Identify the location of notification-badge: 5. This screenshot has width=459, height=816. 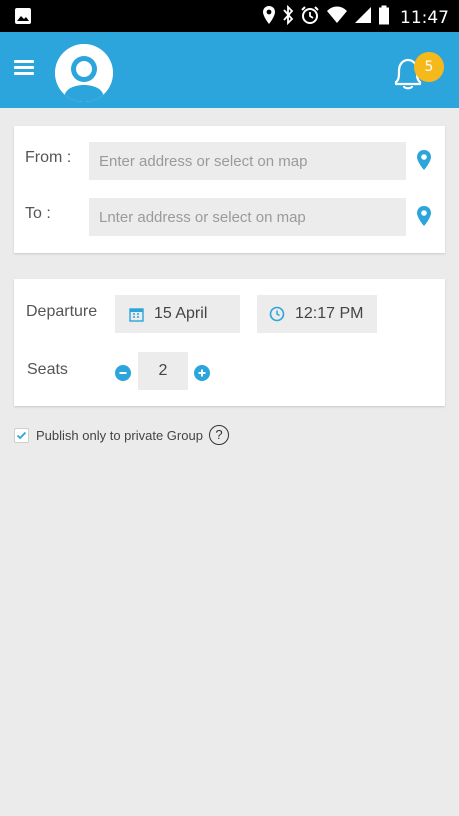
(429, 67).